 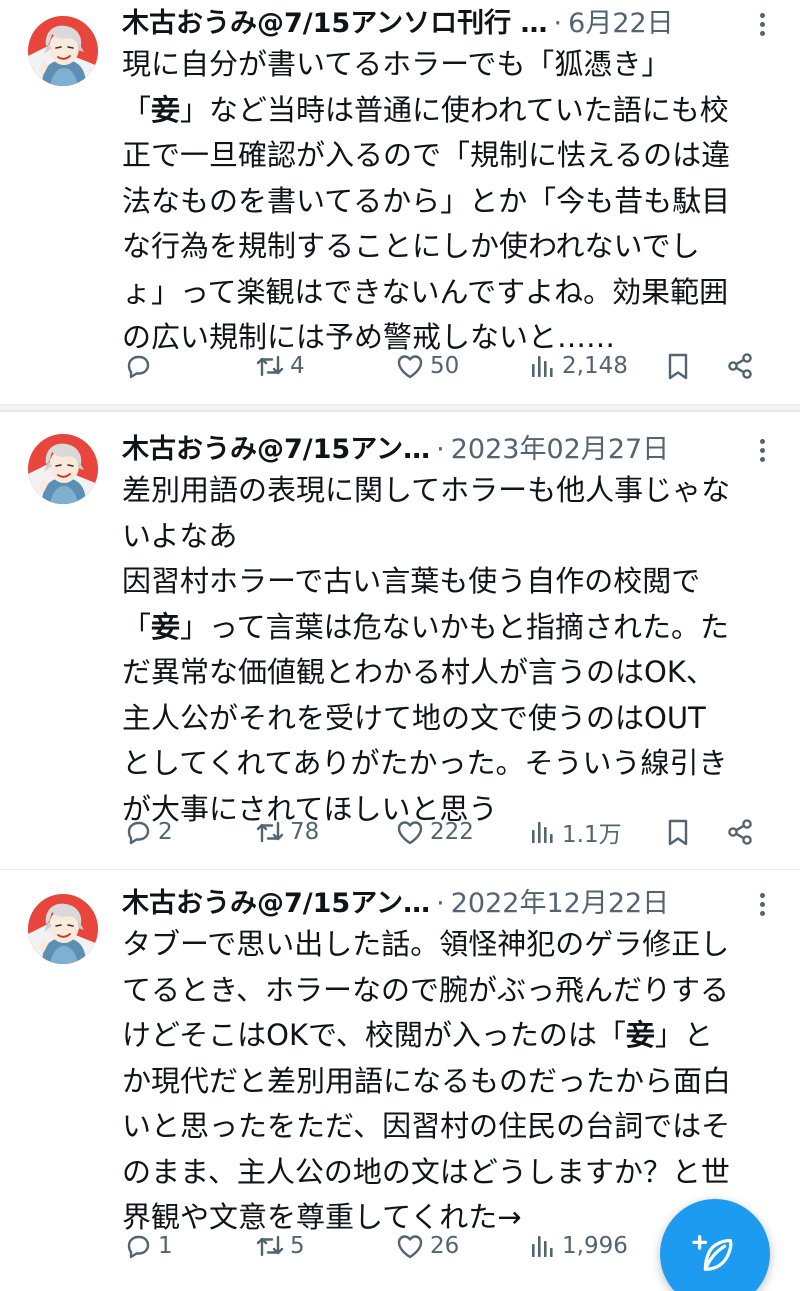 I want to click on replies-count: 1, so click(x=165, y=1246).